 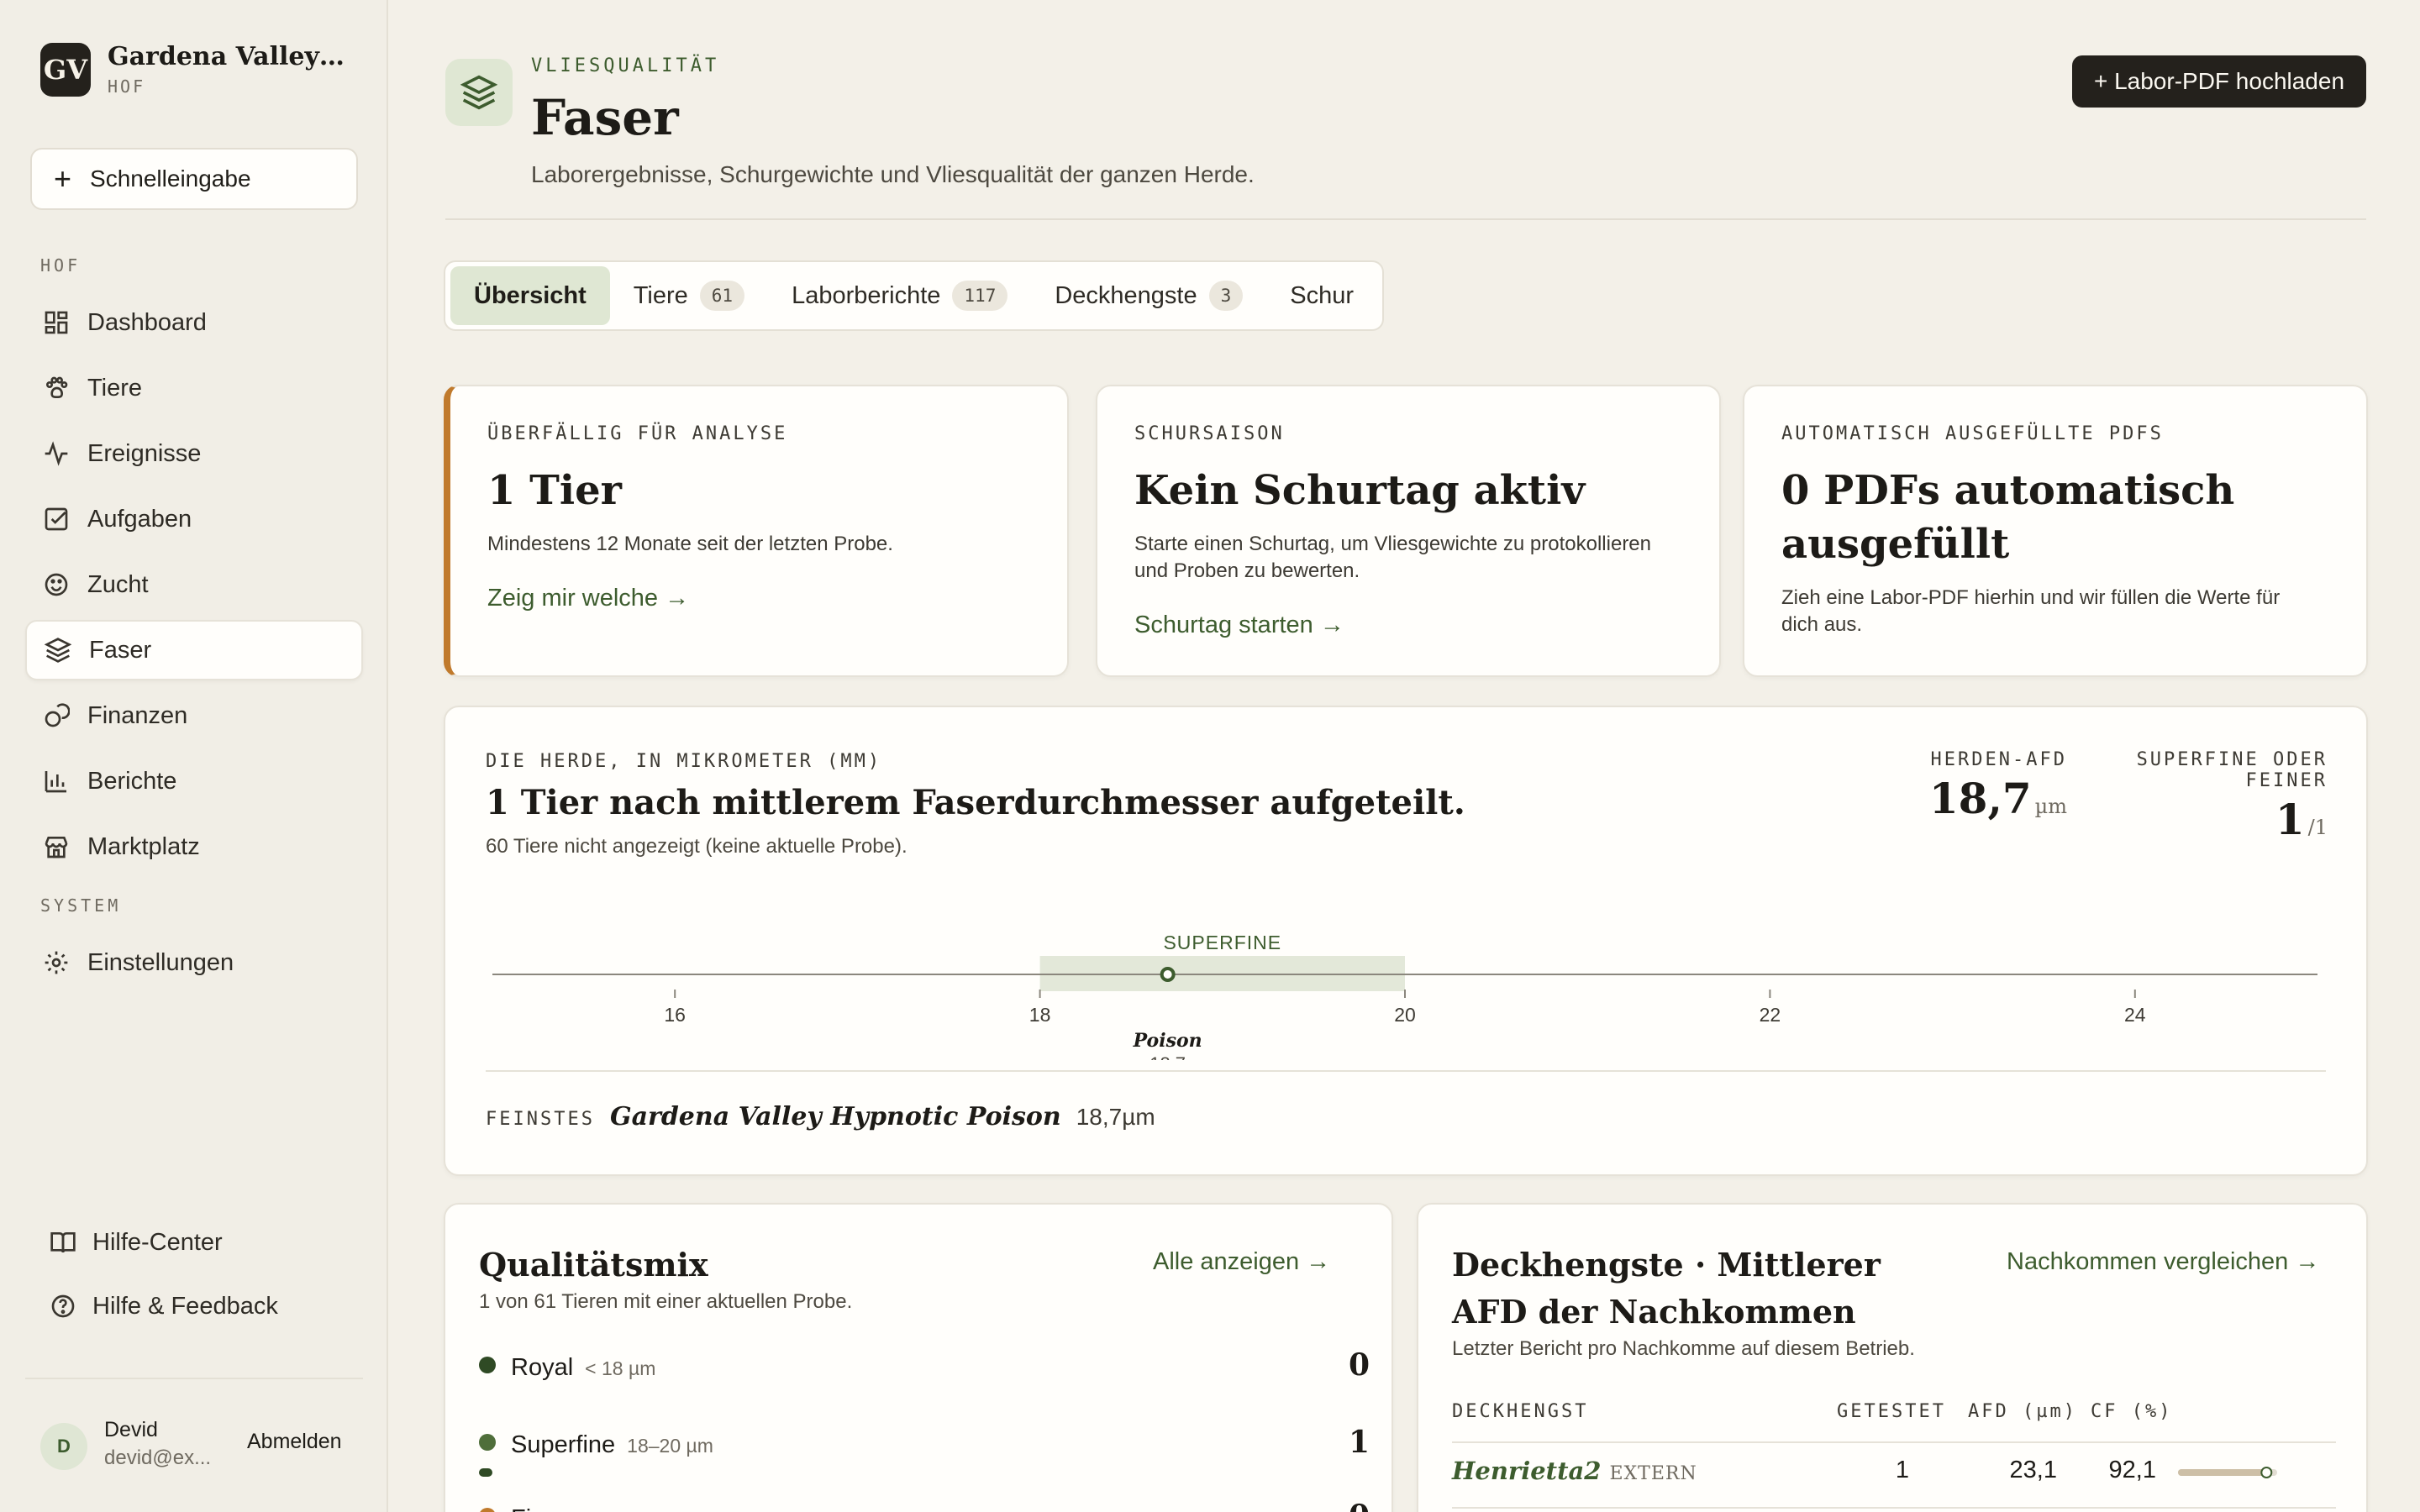 What do you see at coordinates (1168, 1056) in the screenshot?
I see `point-value-label: 18,7` at bounding box center [1168, 1056].